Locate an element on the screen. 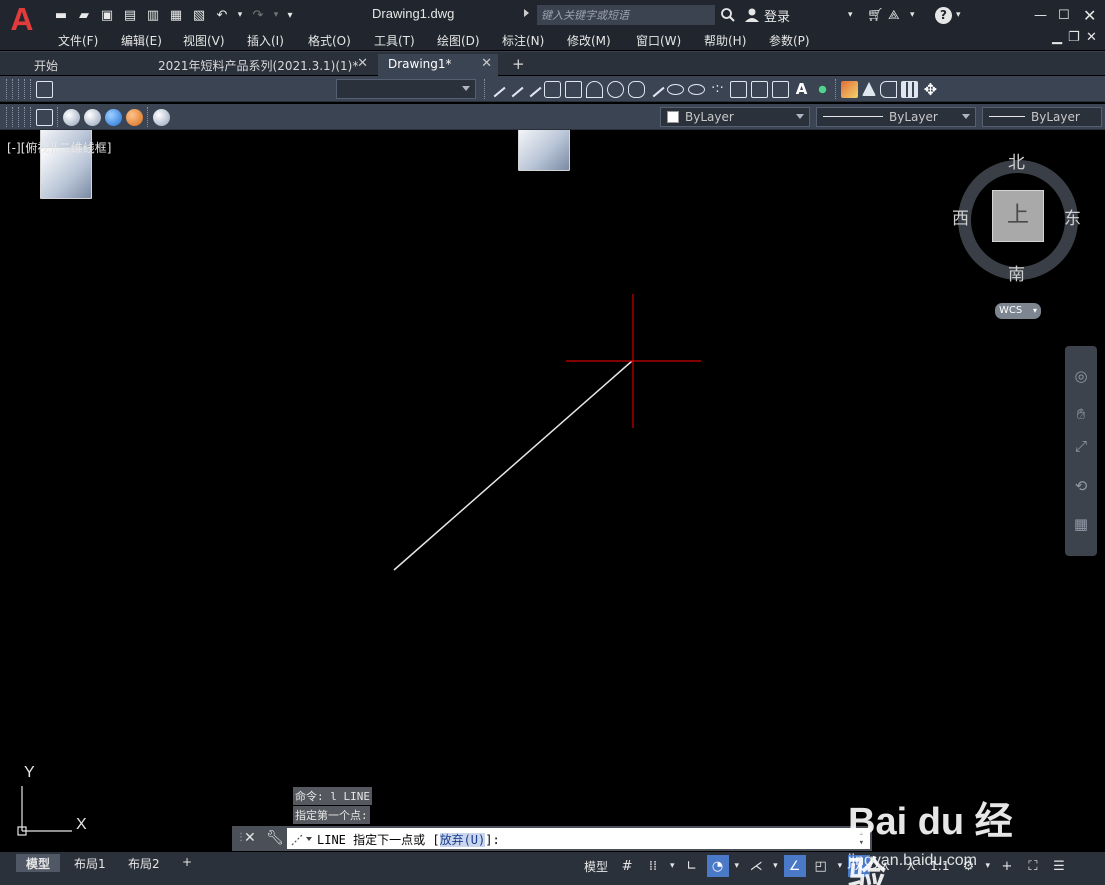 Image resolution: width=1105 pixels, height=885 pixels. showmotion-icon: ▦ is located at coordinates (1081, 524).